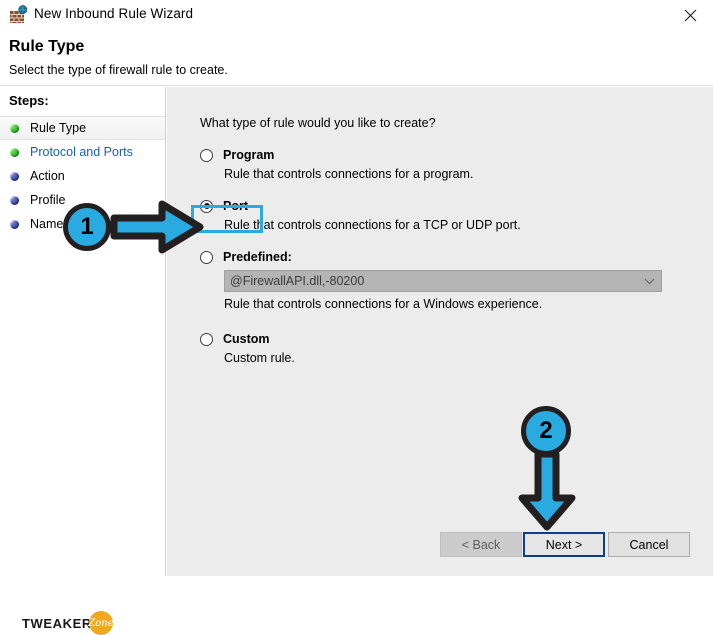  I want to click on option-program-row: Program, so click(435, 155).